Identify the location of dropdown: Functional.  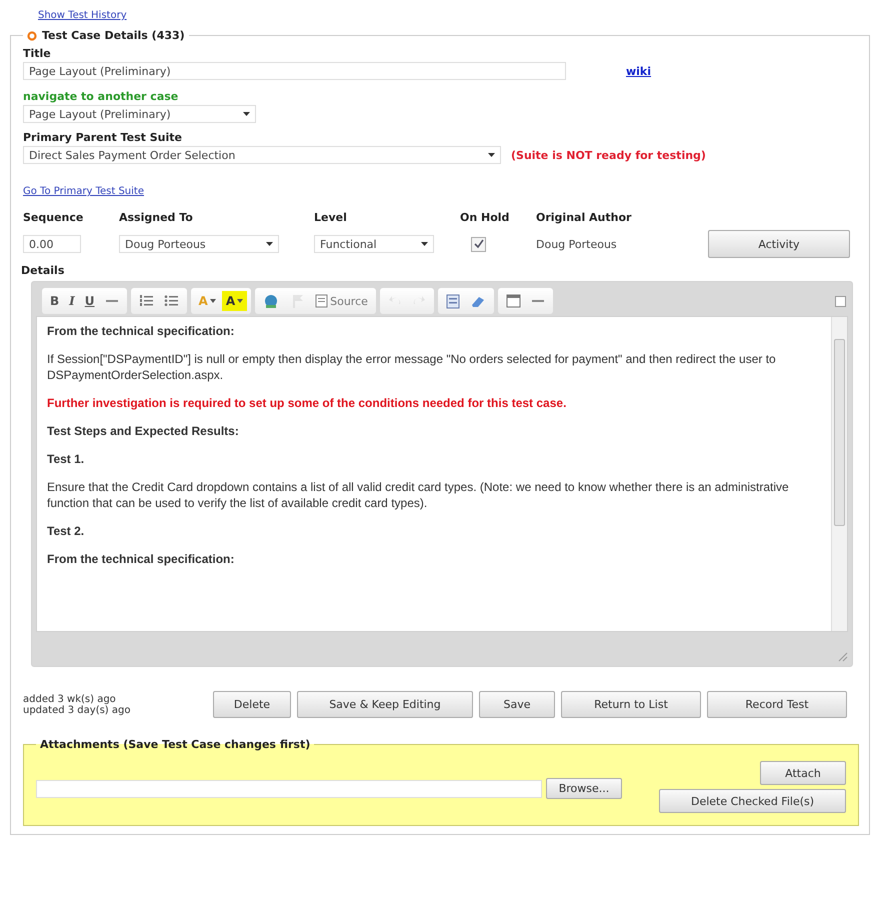
(374, 244).